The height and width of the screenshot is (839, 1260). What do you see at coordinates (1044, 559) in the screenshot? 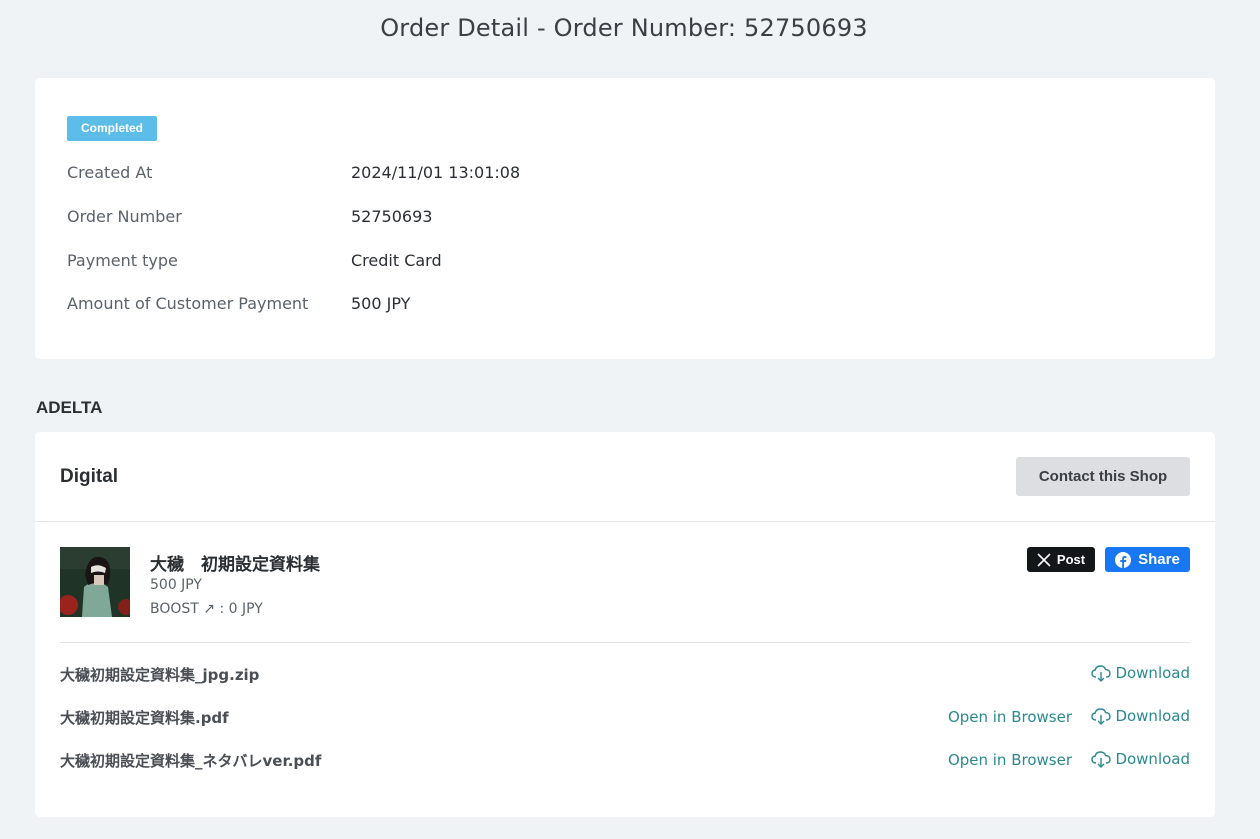
I see `x-logo-icon` at bounding box center [1044, 559].